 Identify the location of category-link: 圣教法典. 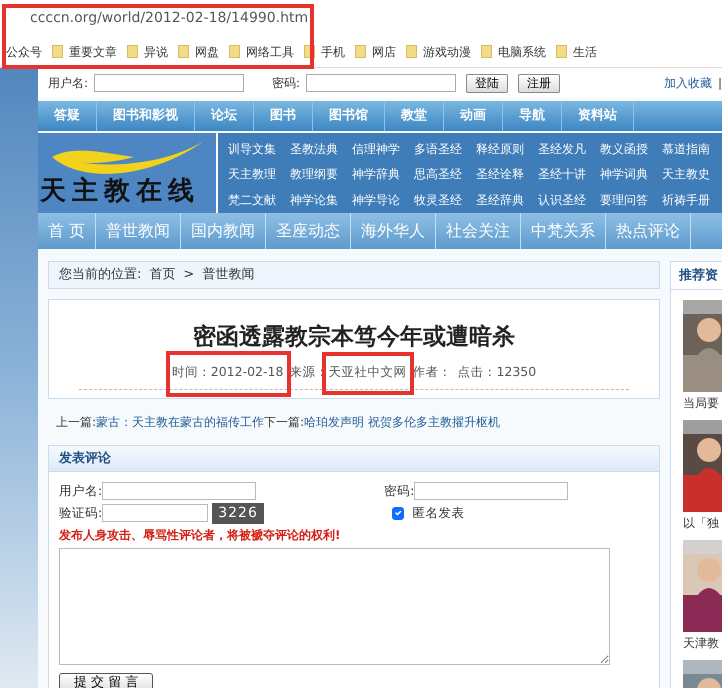
(321, 149).